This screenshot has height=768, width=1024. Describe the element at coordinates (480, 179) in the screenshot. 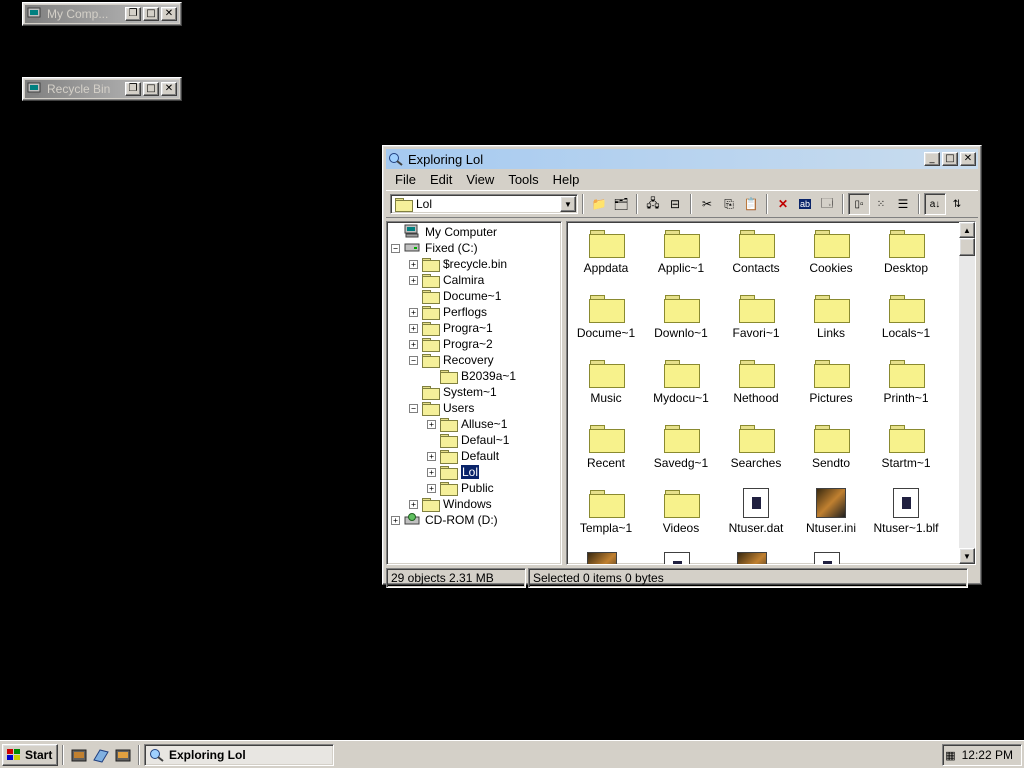

I see `menu-view: View` at that location.